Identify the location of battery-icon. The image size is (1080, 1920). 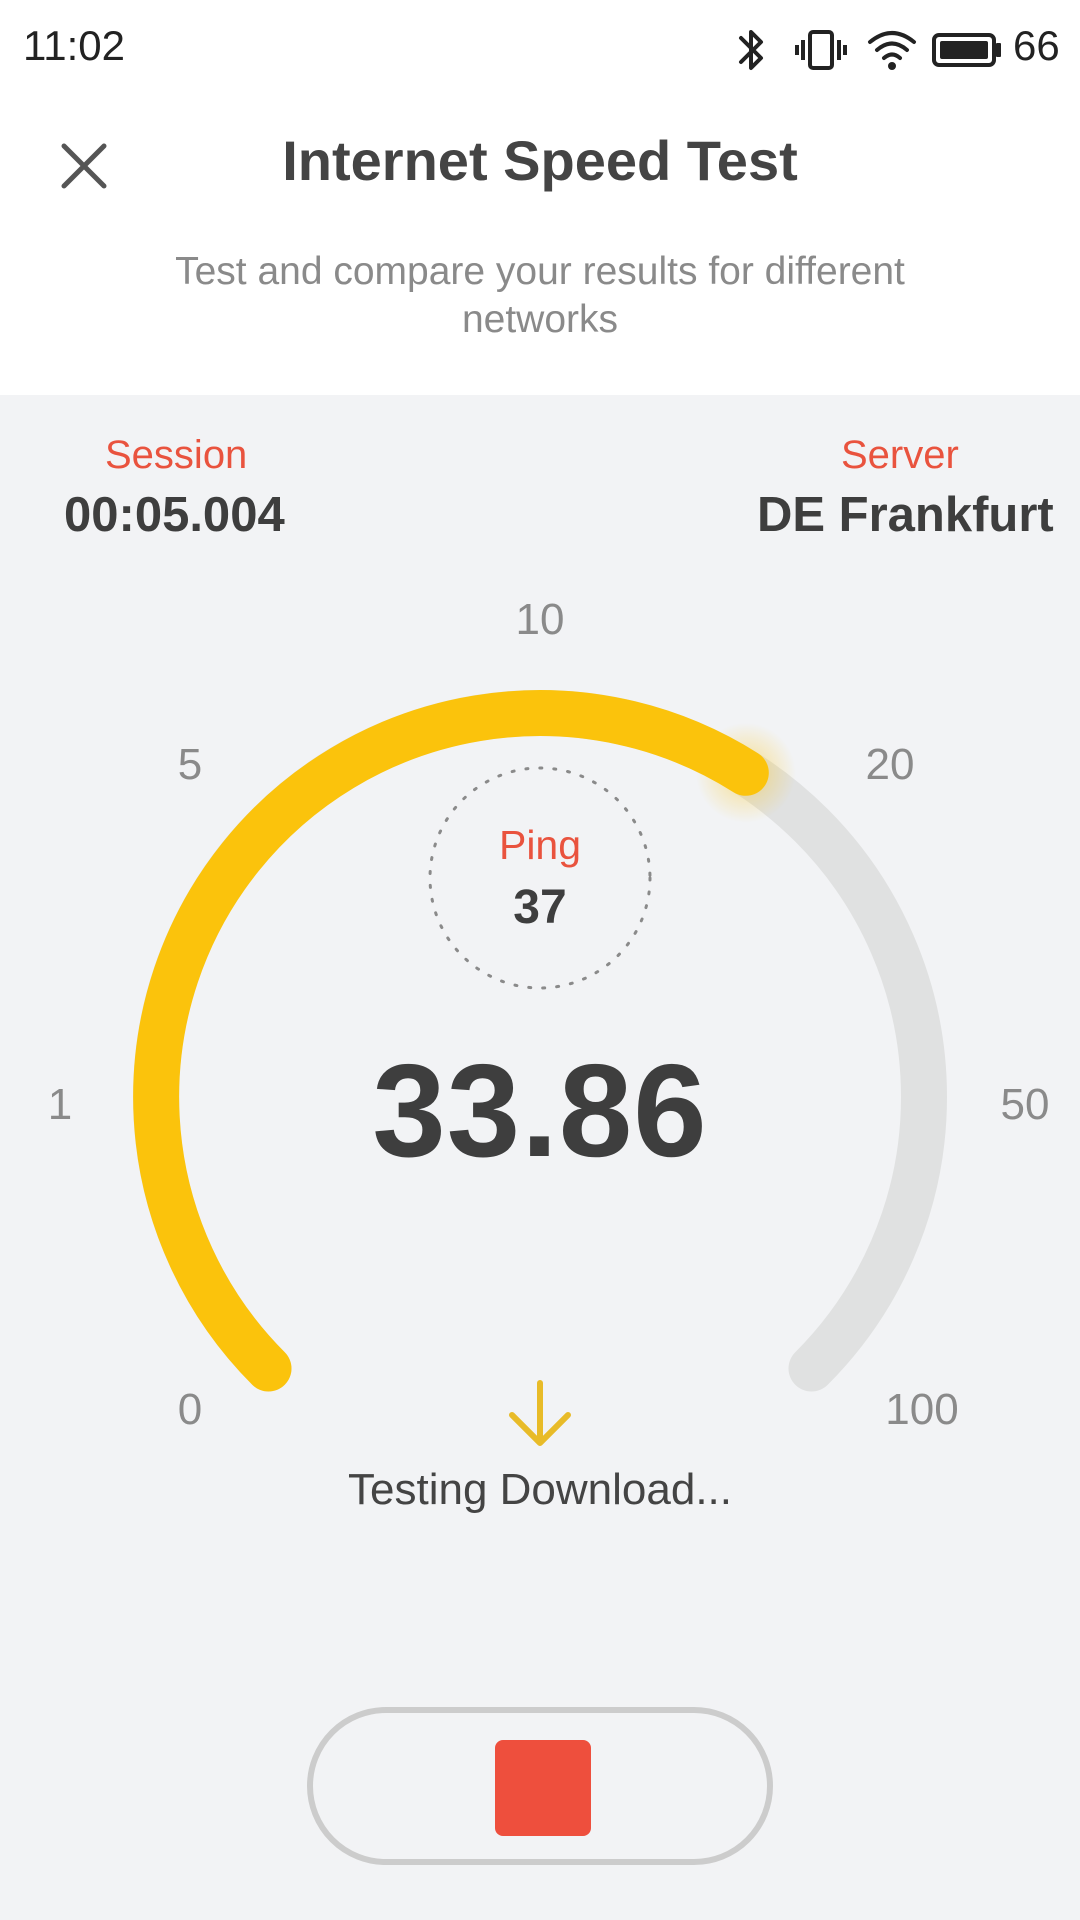
(966, 50).